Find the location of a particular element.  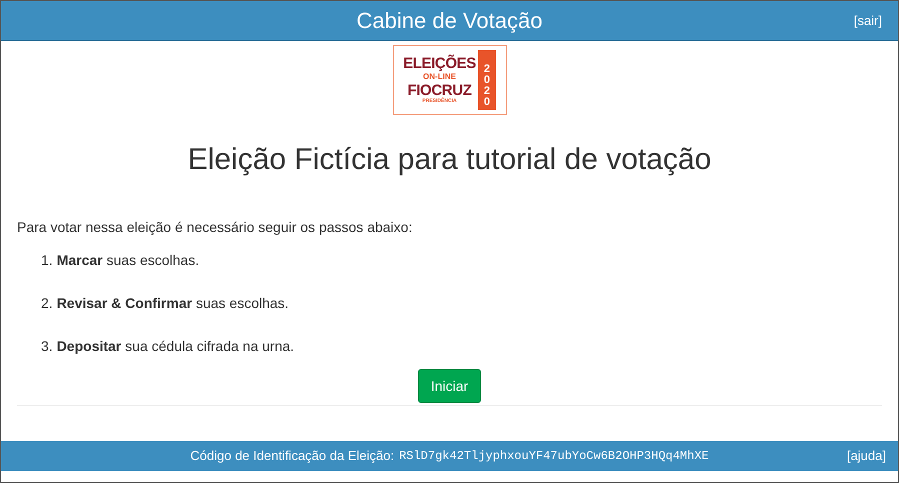

election-title: Eleição Fictícia para tutorial de votação is located at coordinates (449, 160).